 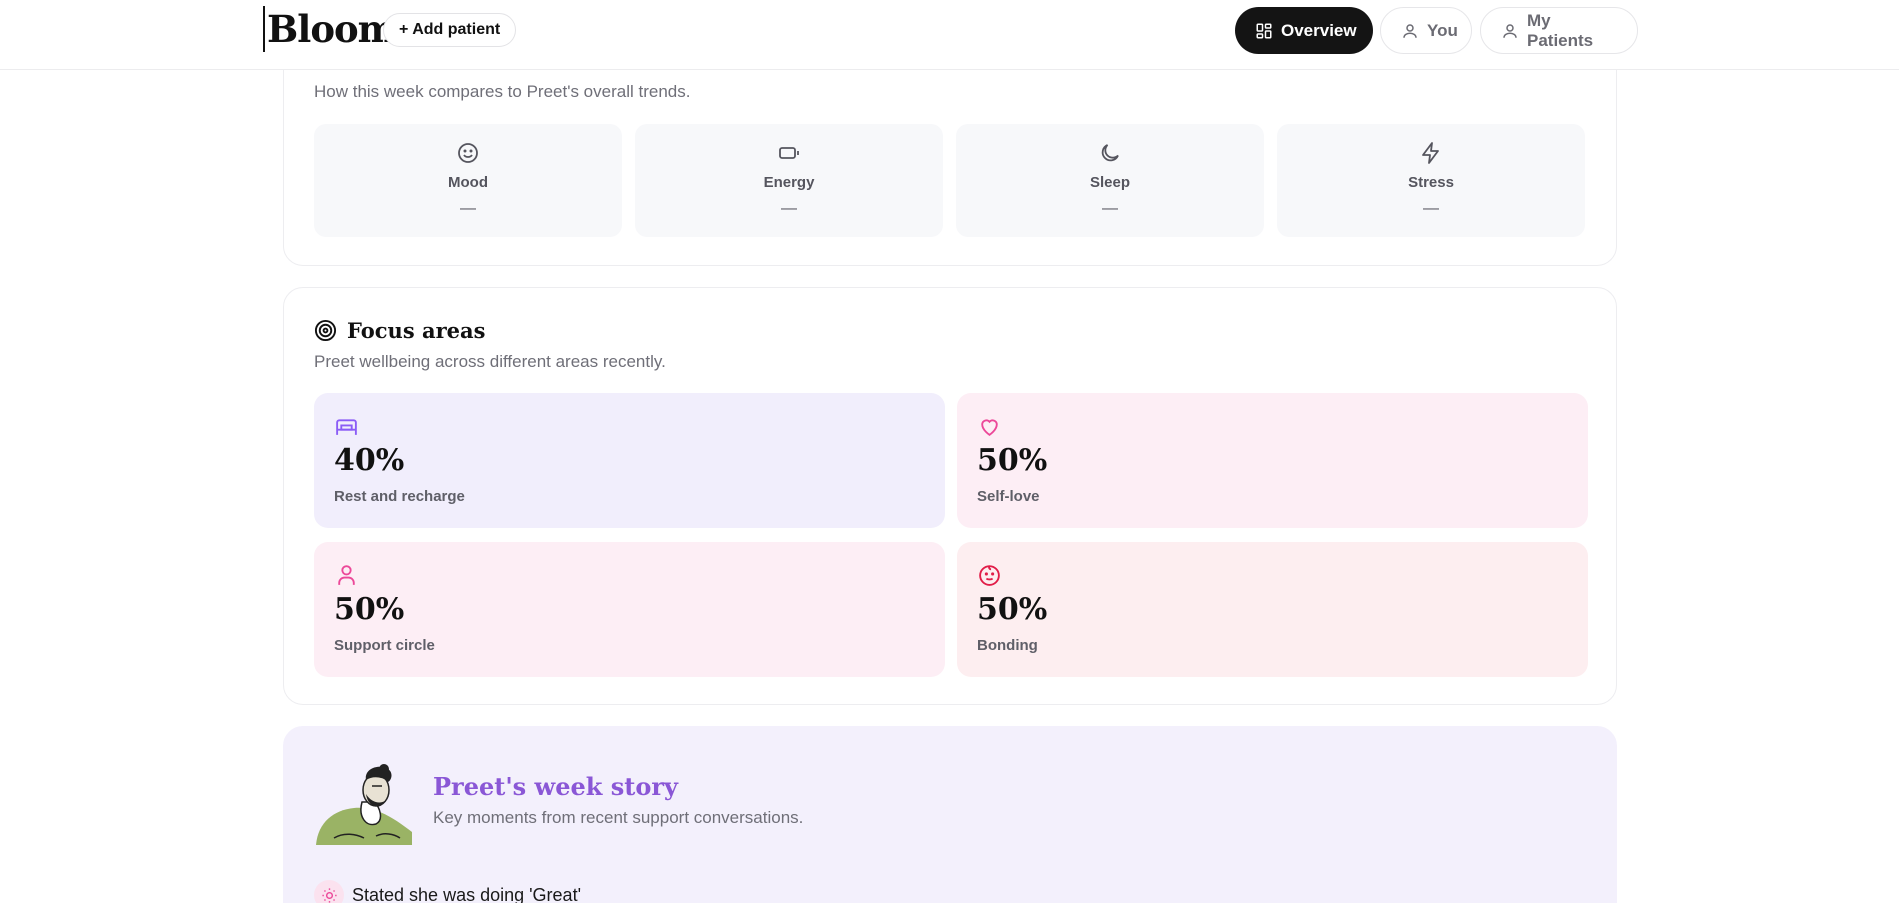 I want to click on nav-my-patients-button: My Patients, so click(x=1559, y=30).